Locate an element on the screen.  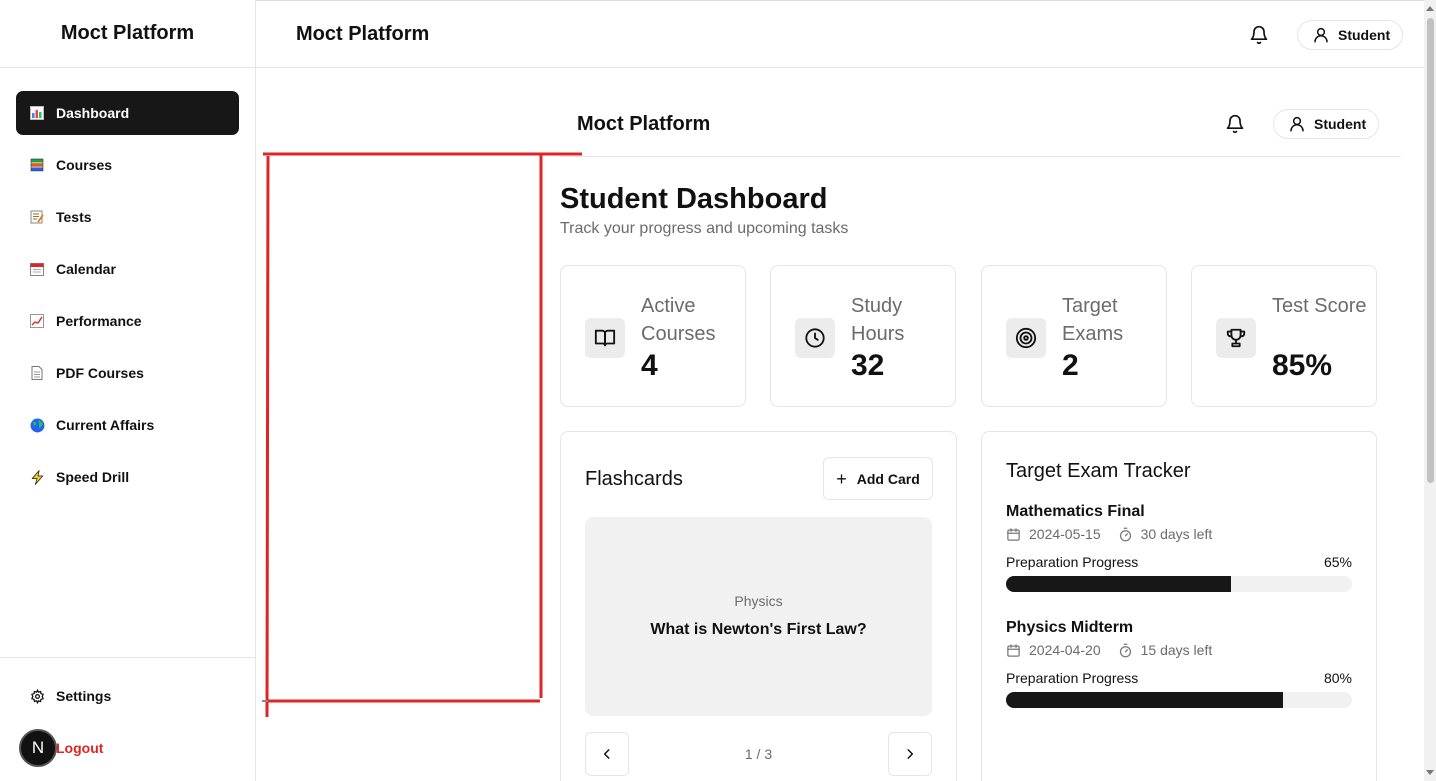
chevron-right-icon is located at coordinates (910, 754).